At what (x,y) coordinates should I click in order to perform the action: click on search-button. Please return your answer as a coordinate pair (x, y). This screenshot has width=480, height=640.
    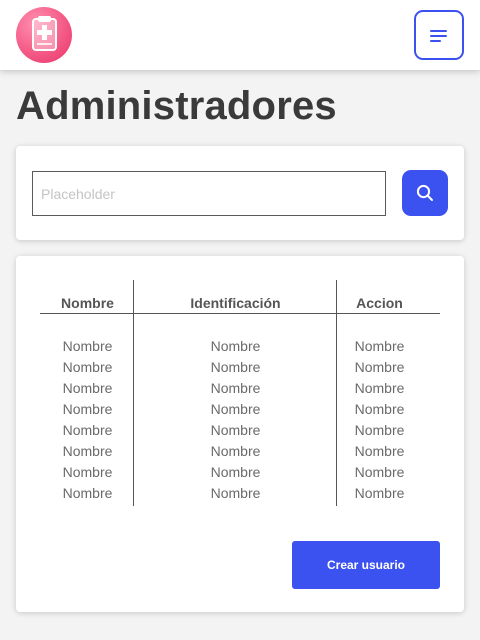
    Looking at the image, I should click on (425, 193).